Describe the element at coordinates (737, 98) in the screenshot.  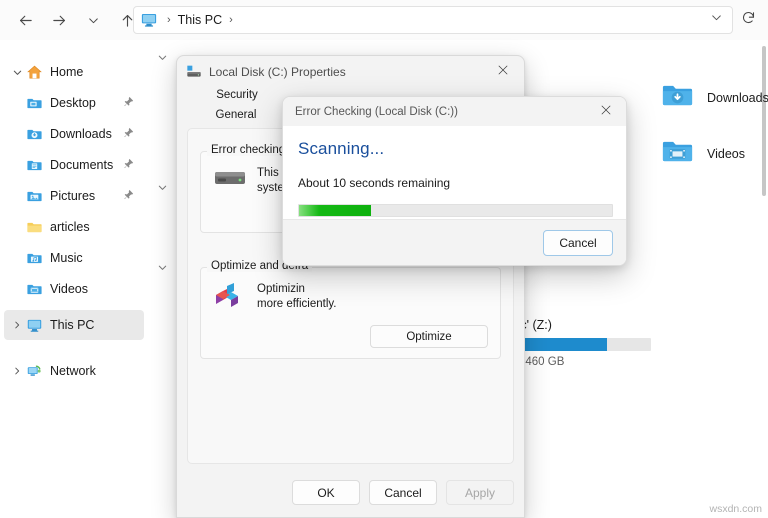
I see `file-tile-label: Downloads` at that location.